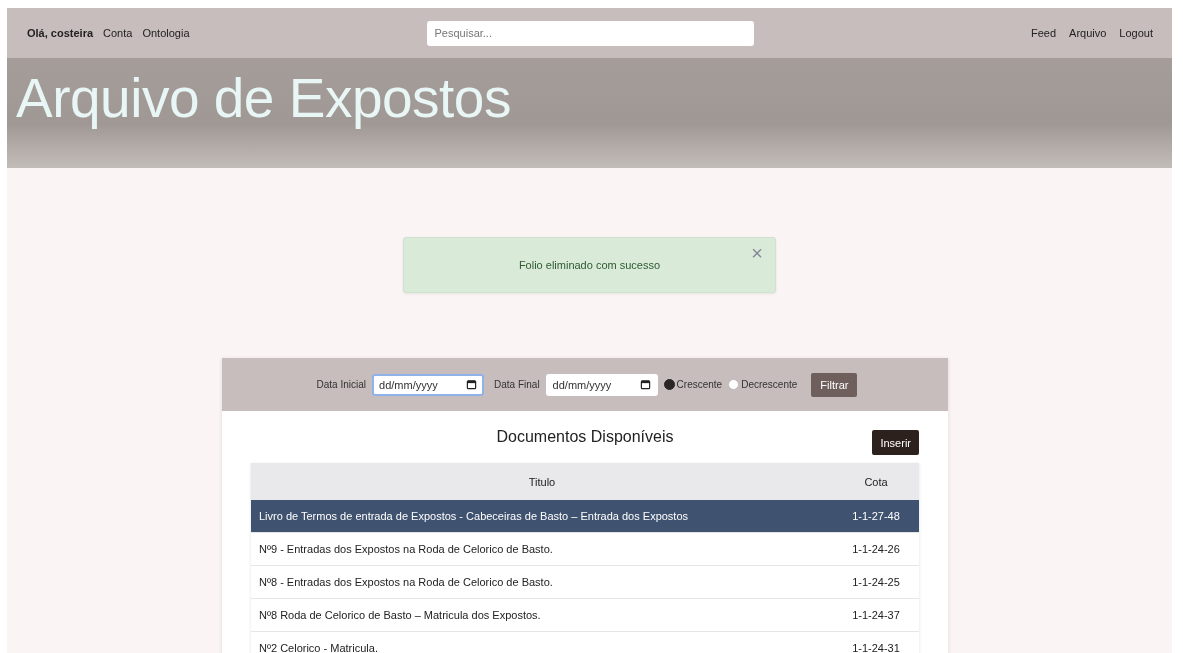 This screenshot has width=1183, height=653. I want to click on nav-link: Feed, so click(1043, 33).